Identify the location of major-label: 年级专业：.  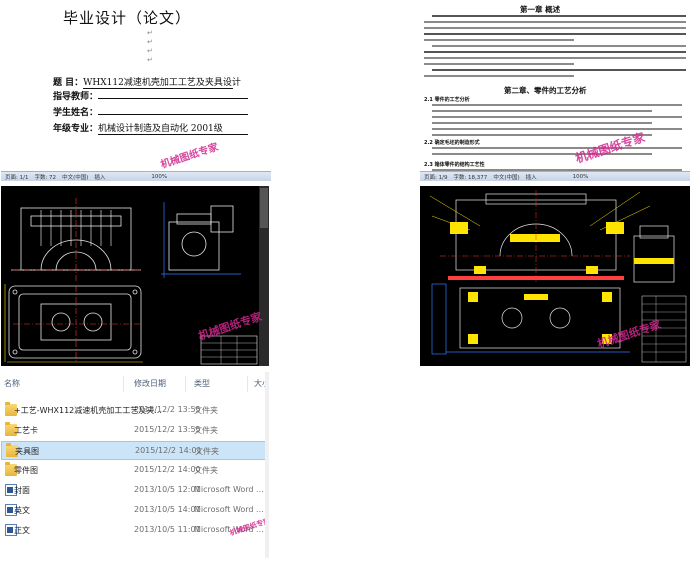
(76, 129).